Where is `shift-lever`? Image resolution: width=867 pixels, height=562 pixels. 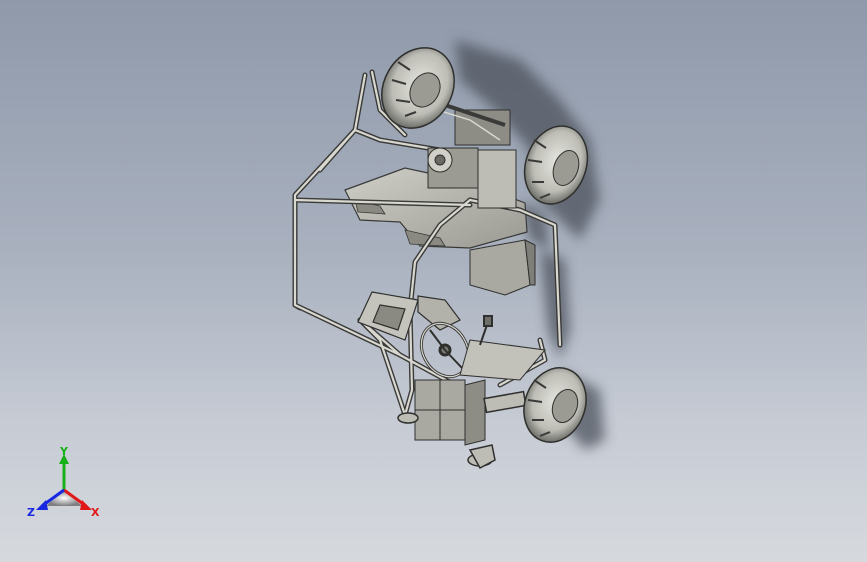
shift-lever is located at coordinates (486, 330).